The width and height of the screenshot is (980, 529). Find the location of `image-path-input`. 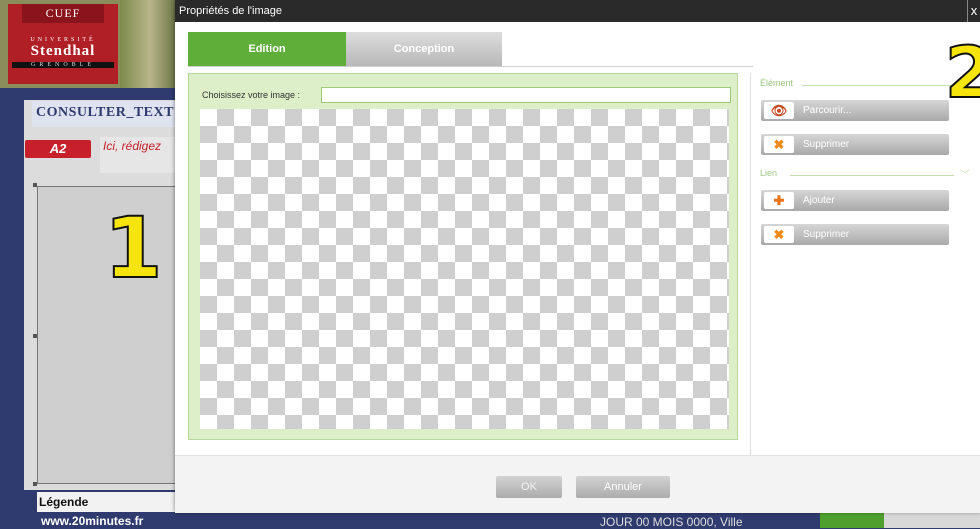

image-path-input is located at coordinates (526, 95).